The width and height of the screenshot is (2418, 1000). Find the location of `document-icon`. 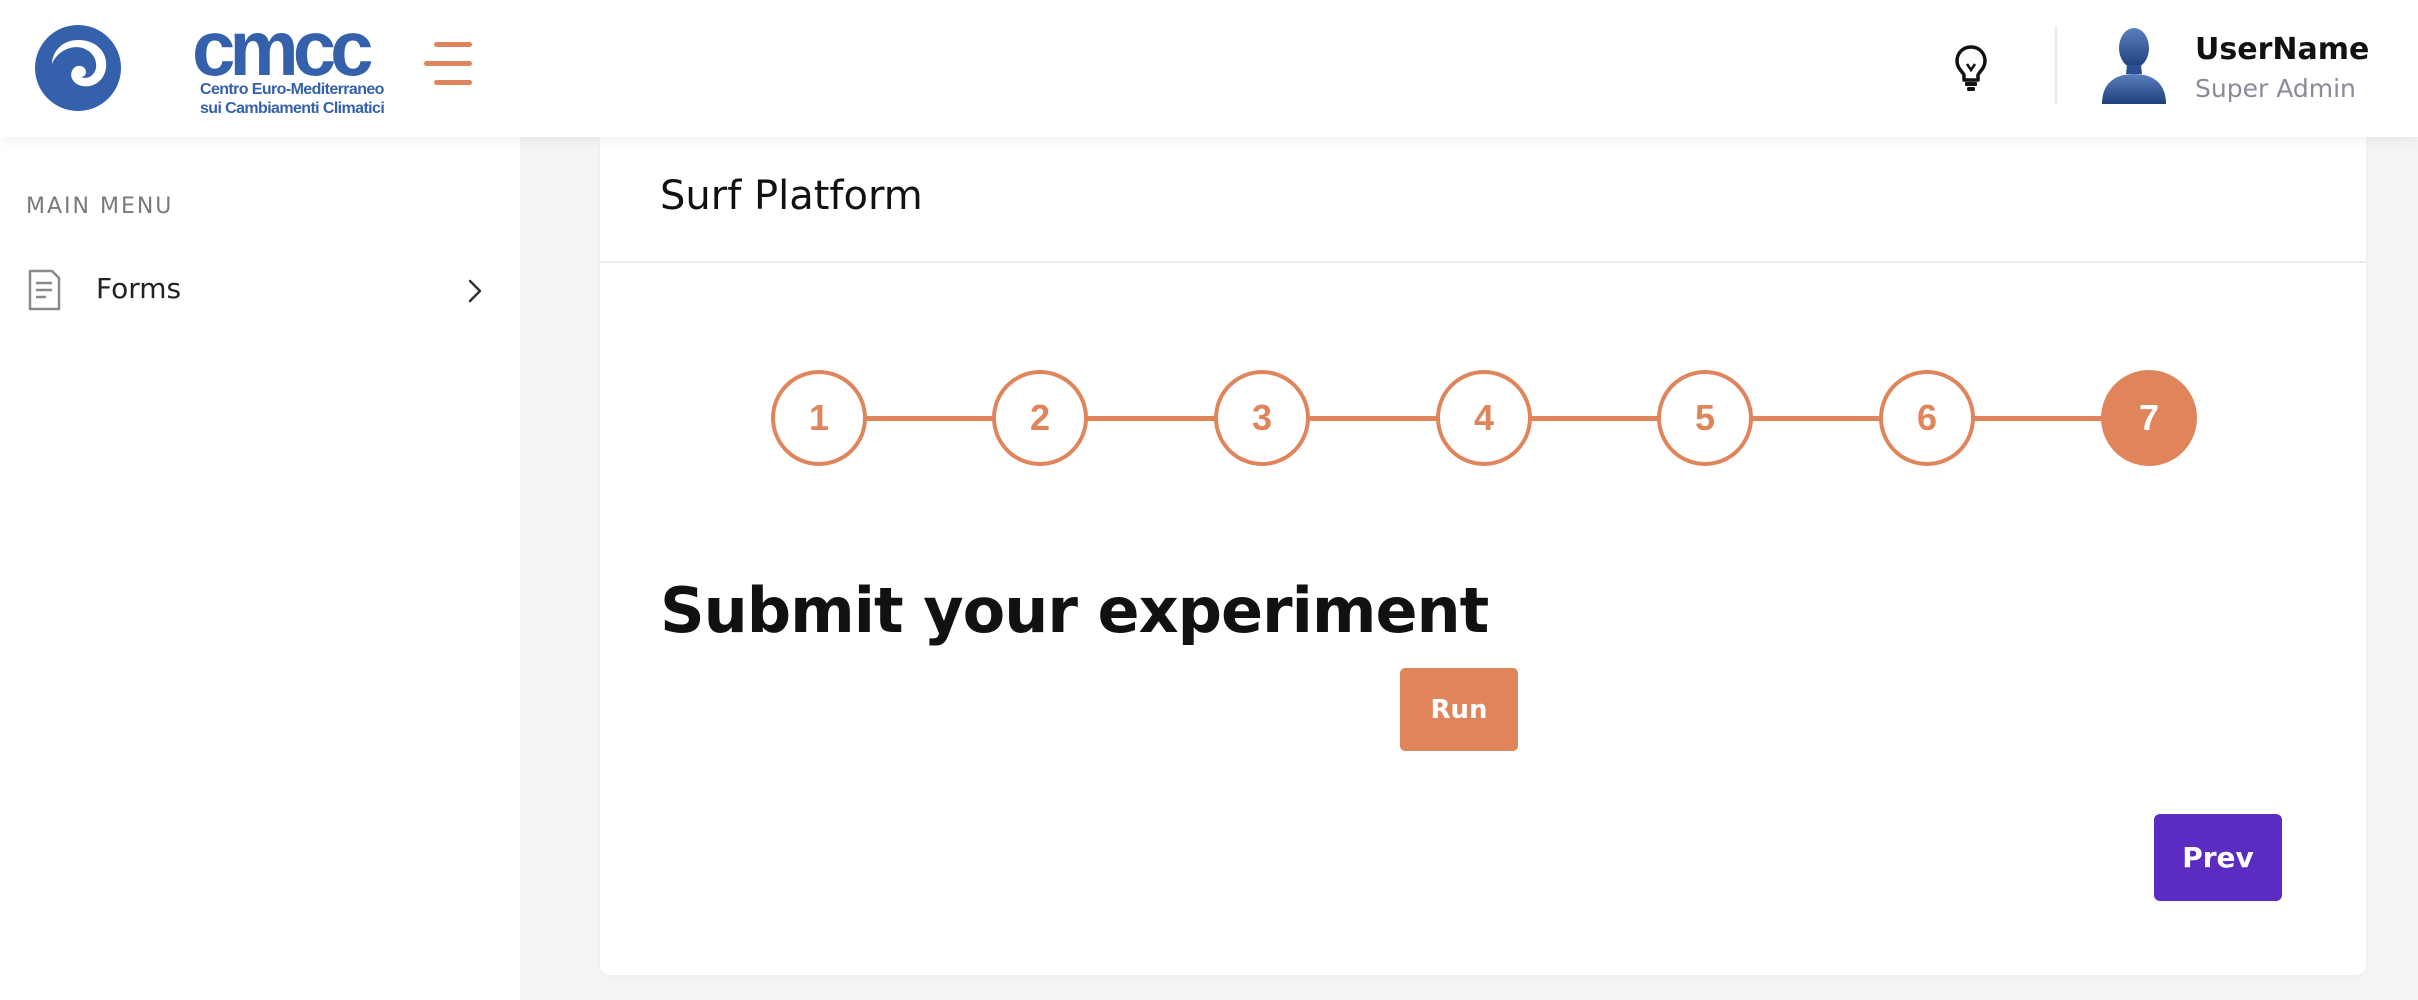

document-icon is located at coordinates (44, 290).